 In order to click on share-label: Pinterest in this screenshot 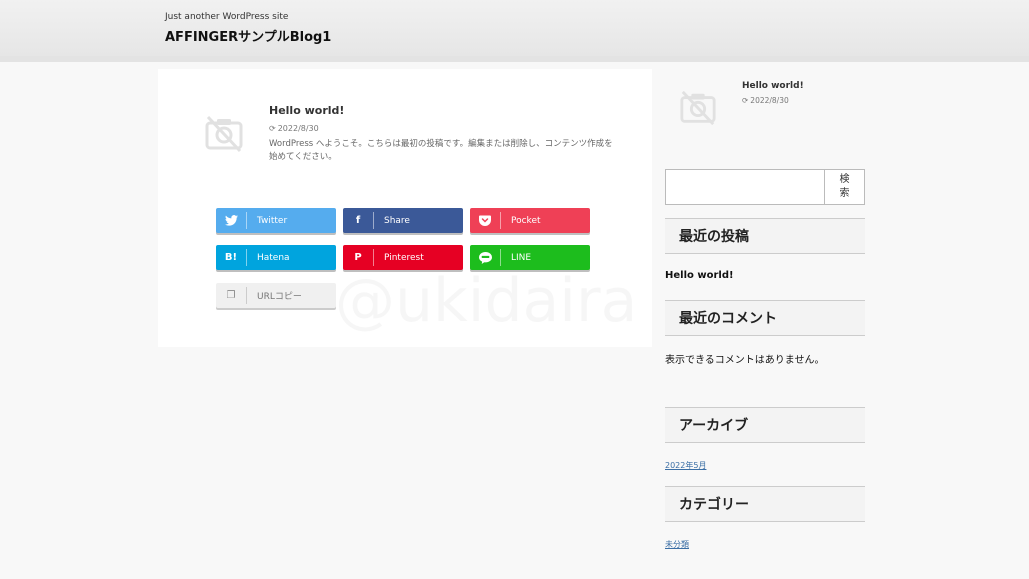, I will do `click(404, 257)`.